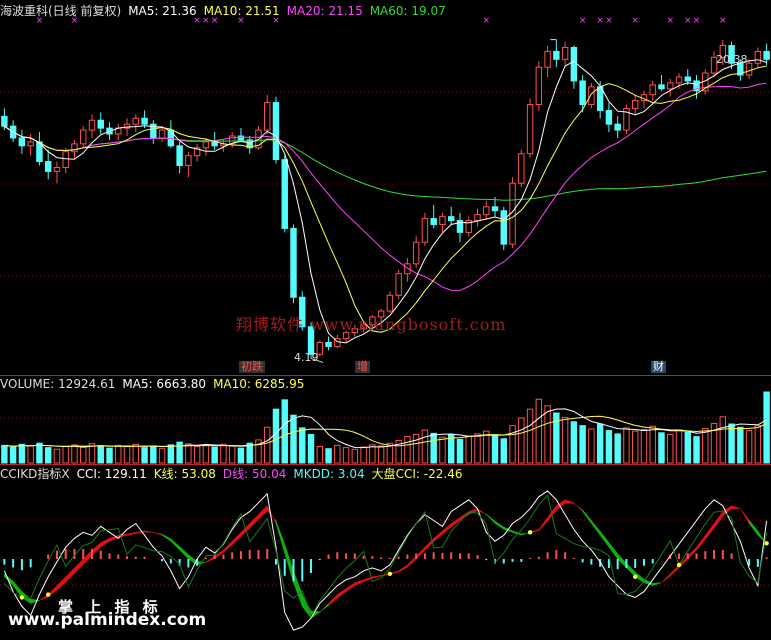  Describe the element at coordinates (385, 427) in the screenshot. I see `volume-panel` at that location.